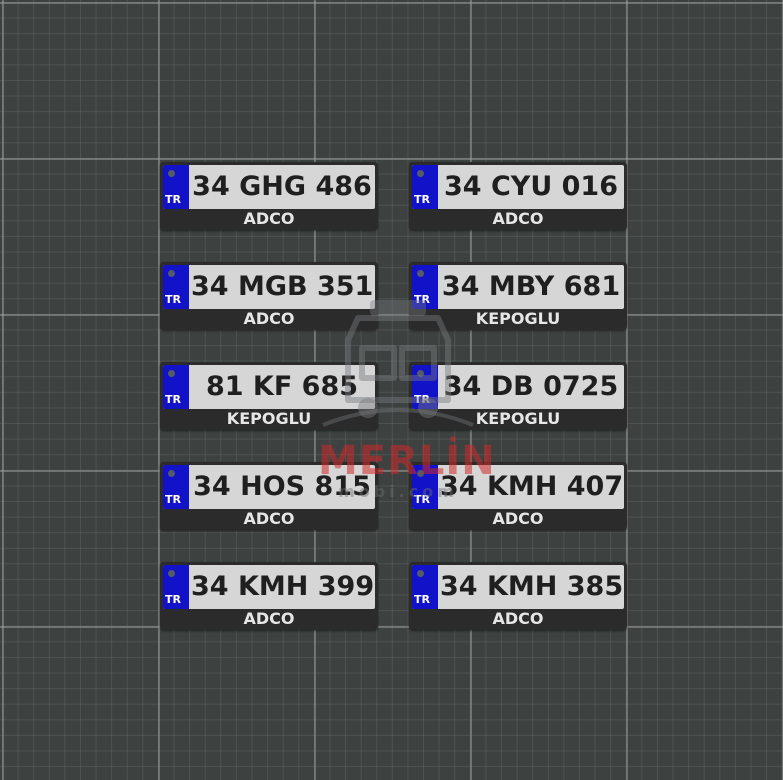 Image resolution: width=783 pixels, height=780 pixels. I want to click on plate-face: TR 34 CYU 016, so click(518, 187).